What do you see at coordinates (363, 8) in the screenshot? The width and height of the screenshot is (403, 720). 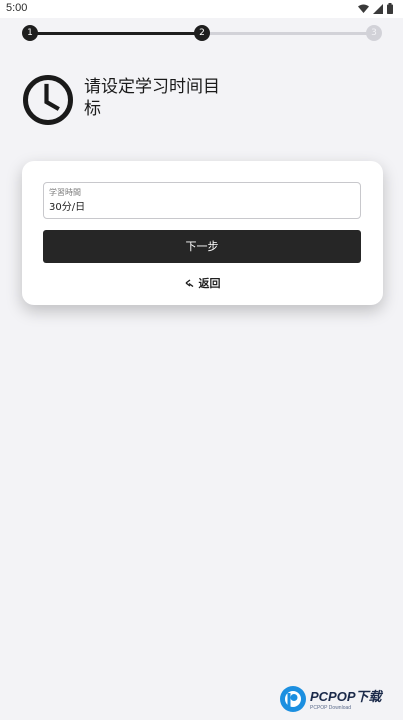 I see `wifi-icon` at bounding box center [363, 8].